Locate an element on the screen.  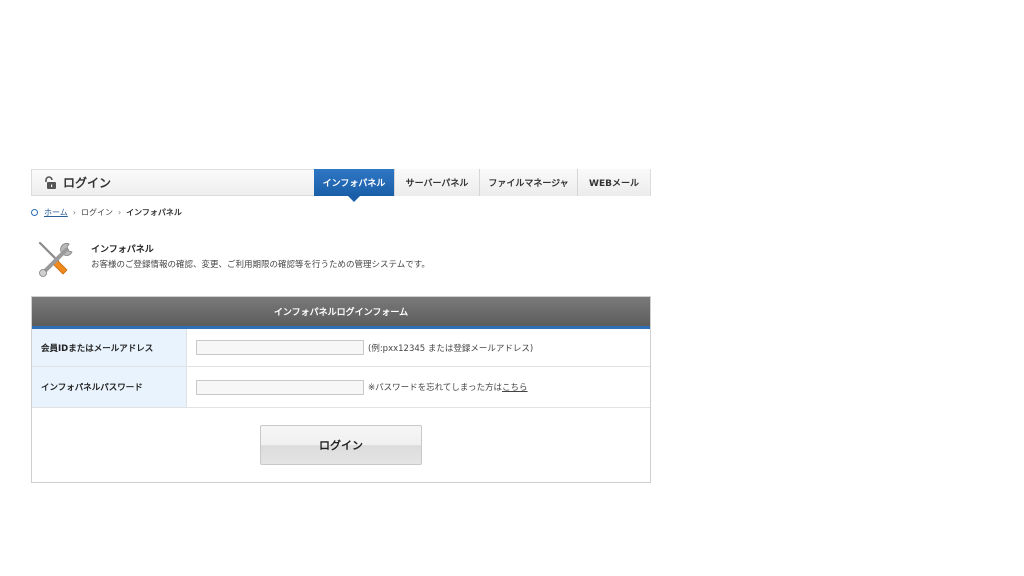
form-title: インフォパネルログインフォーム is located at coordinates (341, 313).